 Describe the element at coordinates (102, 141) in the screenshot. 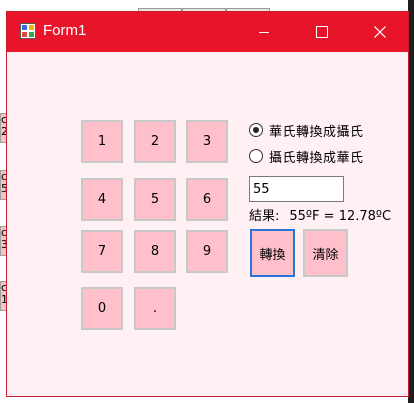

I see `key-1-button: 1` at that location.